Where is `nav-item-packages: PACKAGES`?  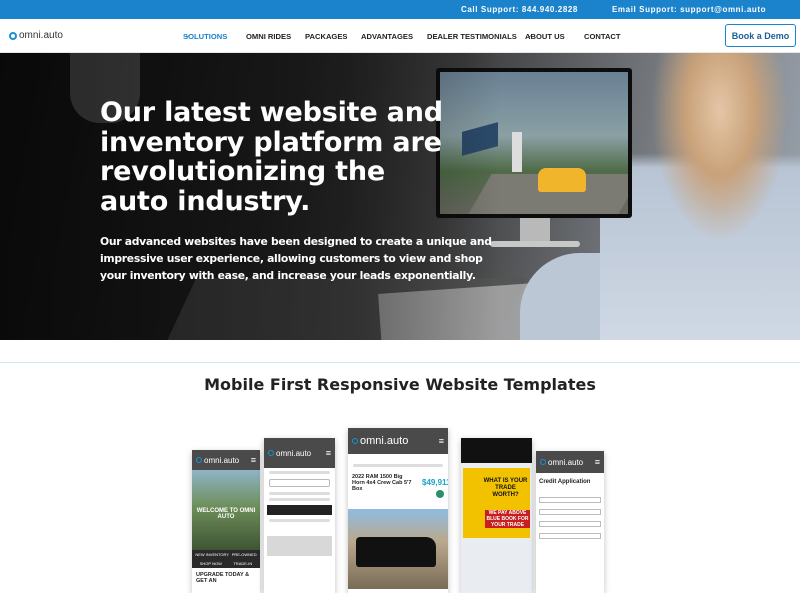 nav-item-packages: PACKAGES is located at coordinates (326, 36).